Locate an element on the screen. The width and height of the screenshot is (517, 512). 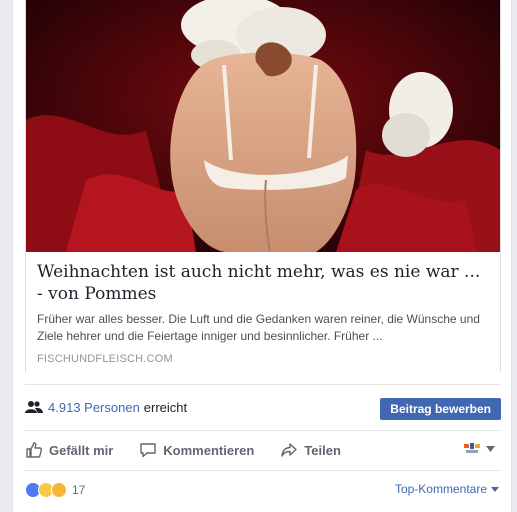
page-avatar-icon is located at coordinates (472, 448).